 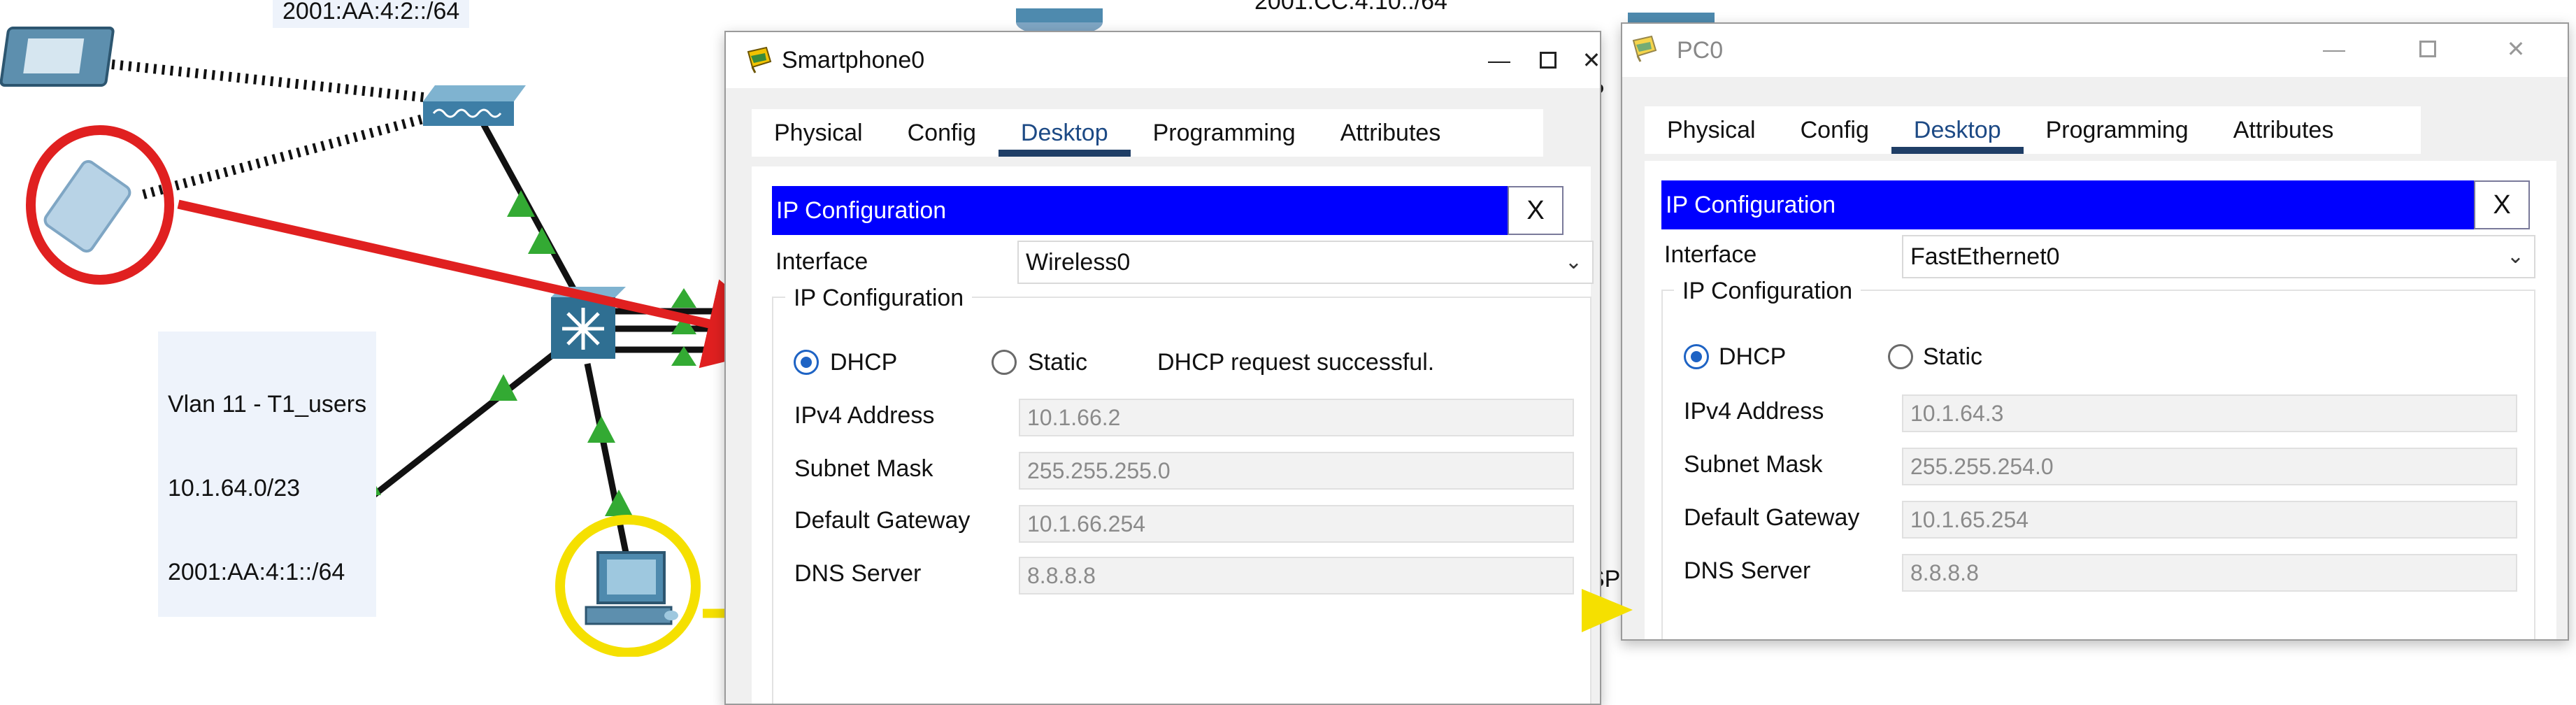 What do you see at coordinates (1350, 7) in the screenshot?
I see `subnet-label-behind: 2001:CC:4:10::/64` at bounding box center [1350, 7].